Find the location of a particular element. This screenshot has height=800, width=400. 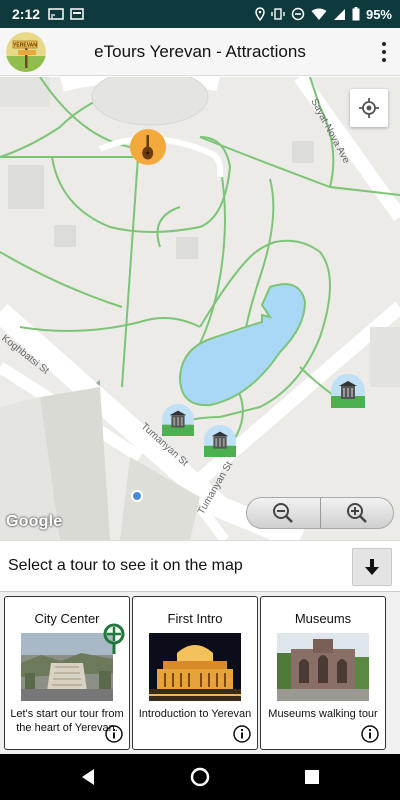

zoom-controls is located at coordinates (320, 513).